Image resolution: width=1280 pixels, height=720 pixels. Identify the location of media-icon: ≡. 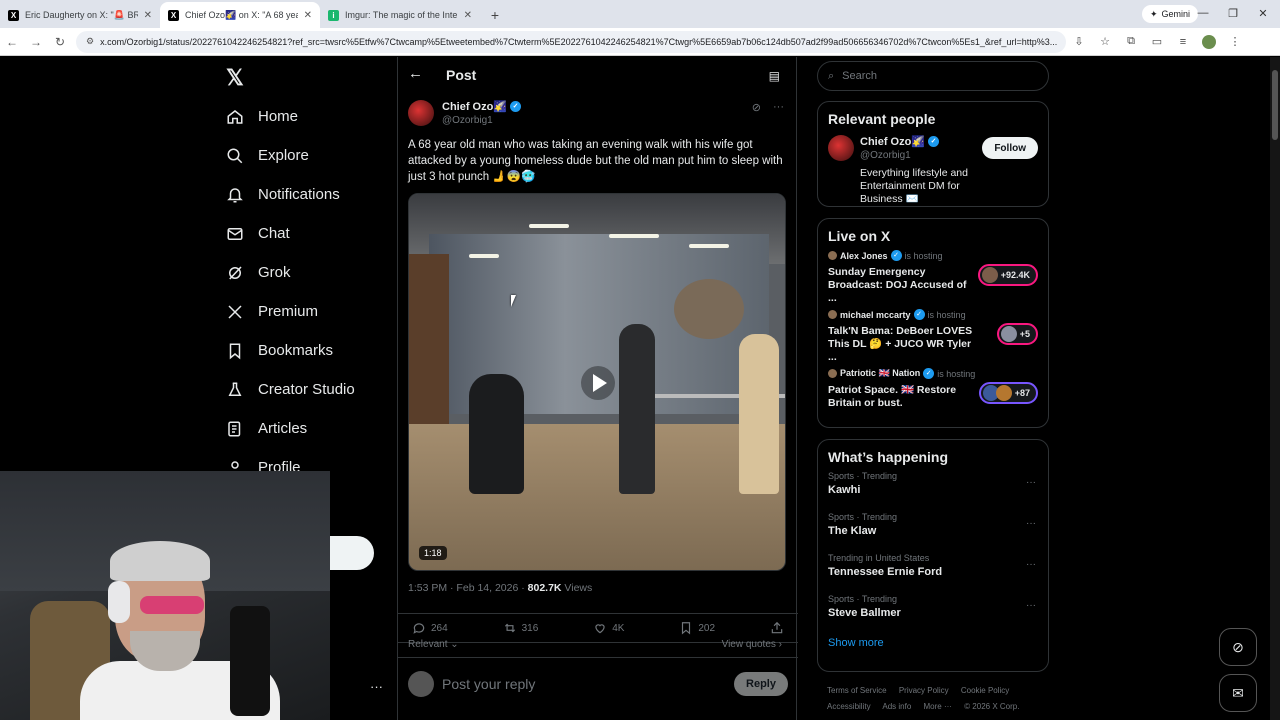
(1183, 42).